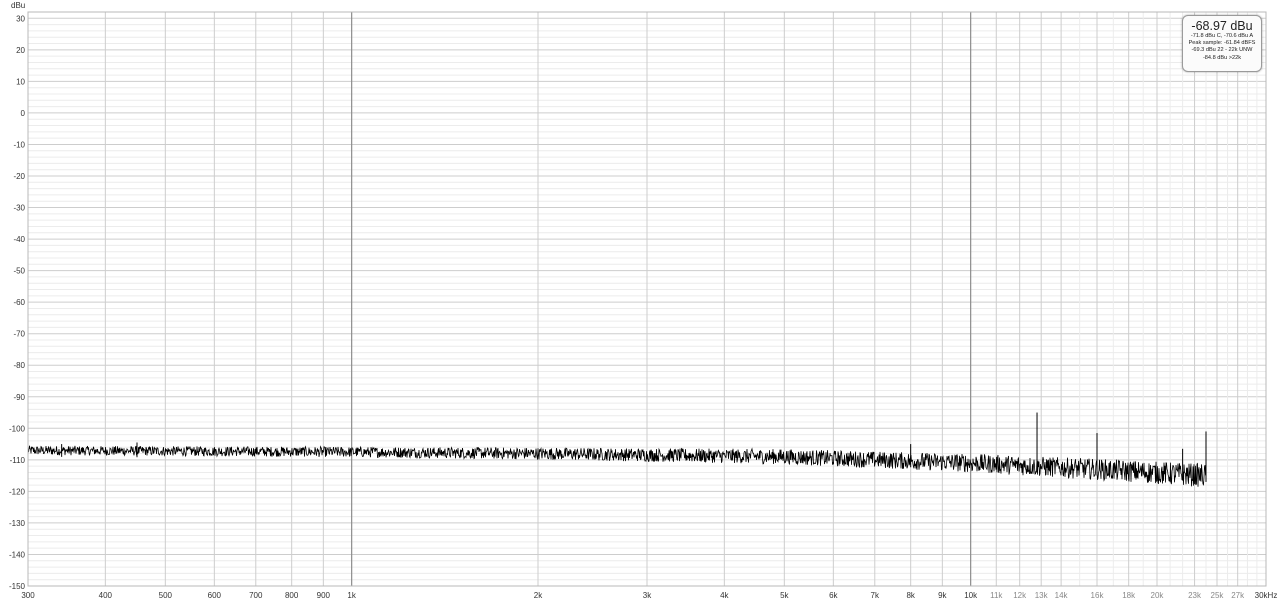 The height and width of the screenshot is (604, 1279). I want to click on y-tick-label: -130, so click(17, 523).